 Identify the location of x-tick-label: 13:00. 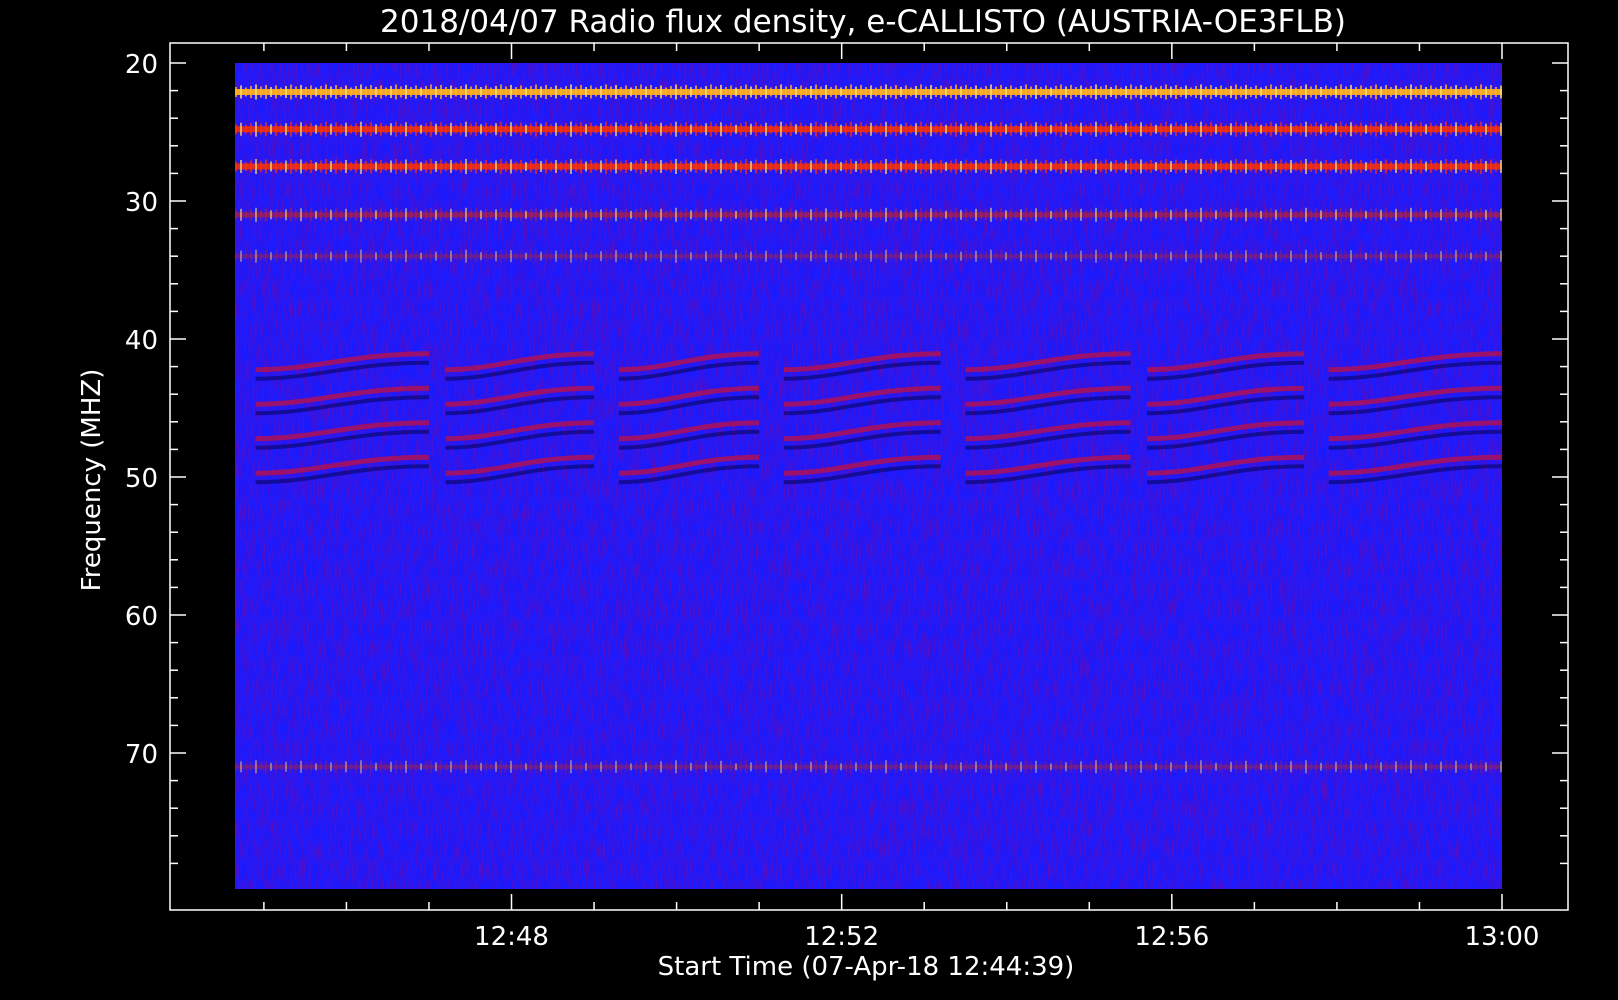
(1502, 937).